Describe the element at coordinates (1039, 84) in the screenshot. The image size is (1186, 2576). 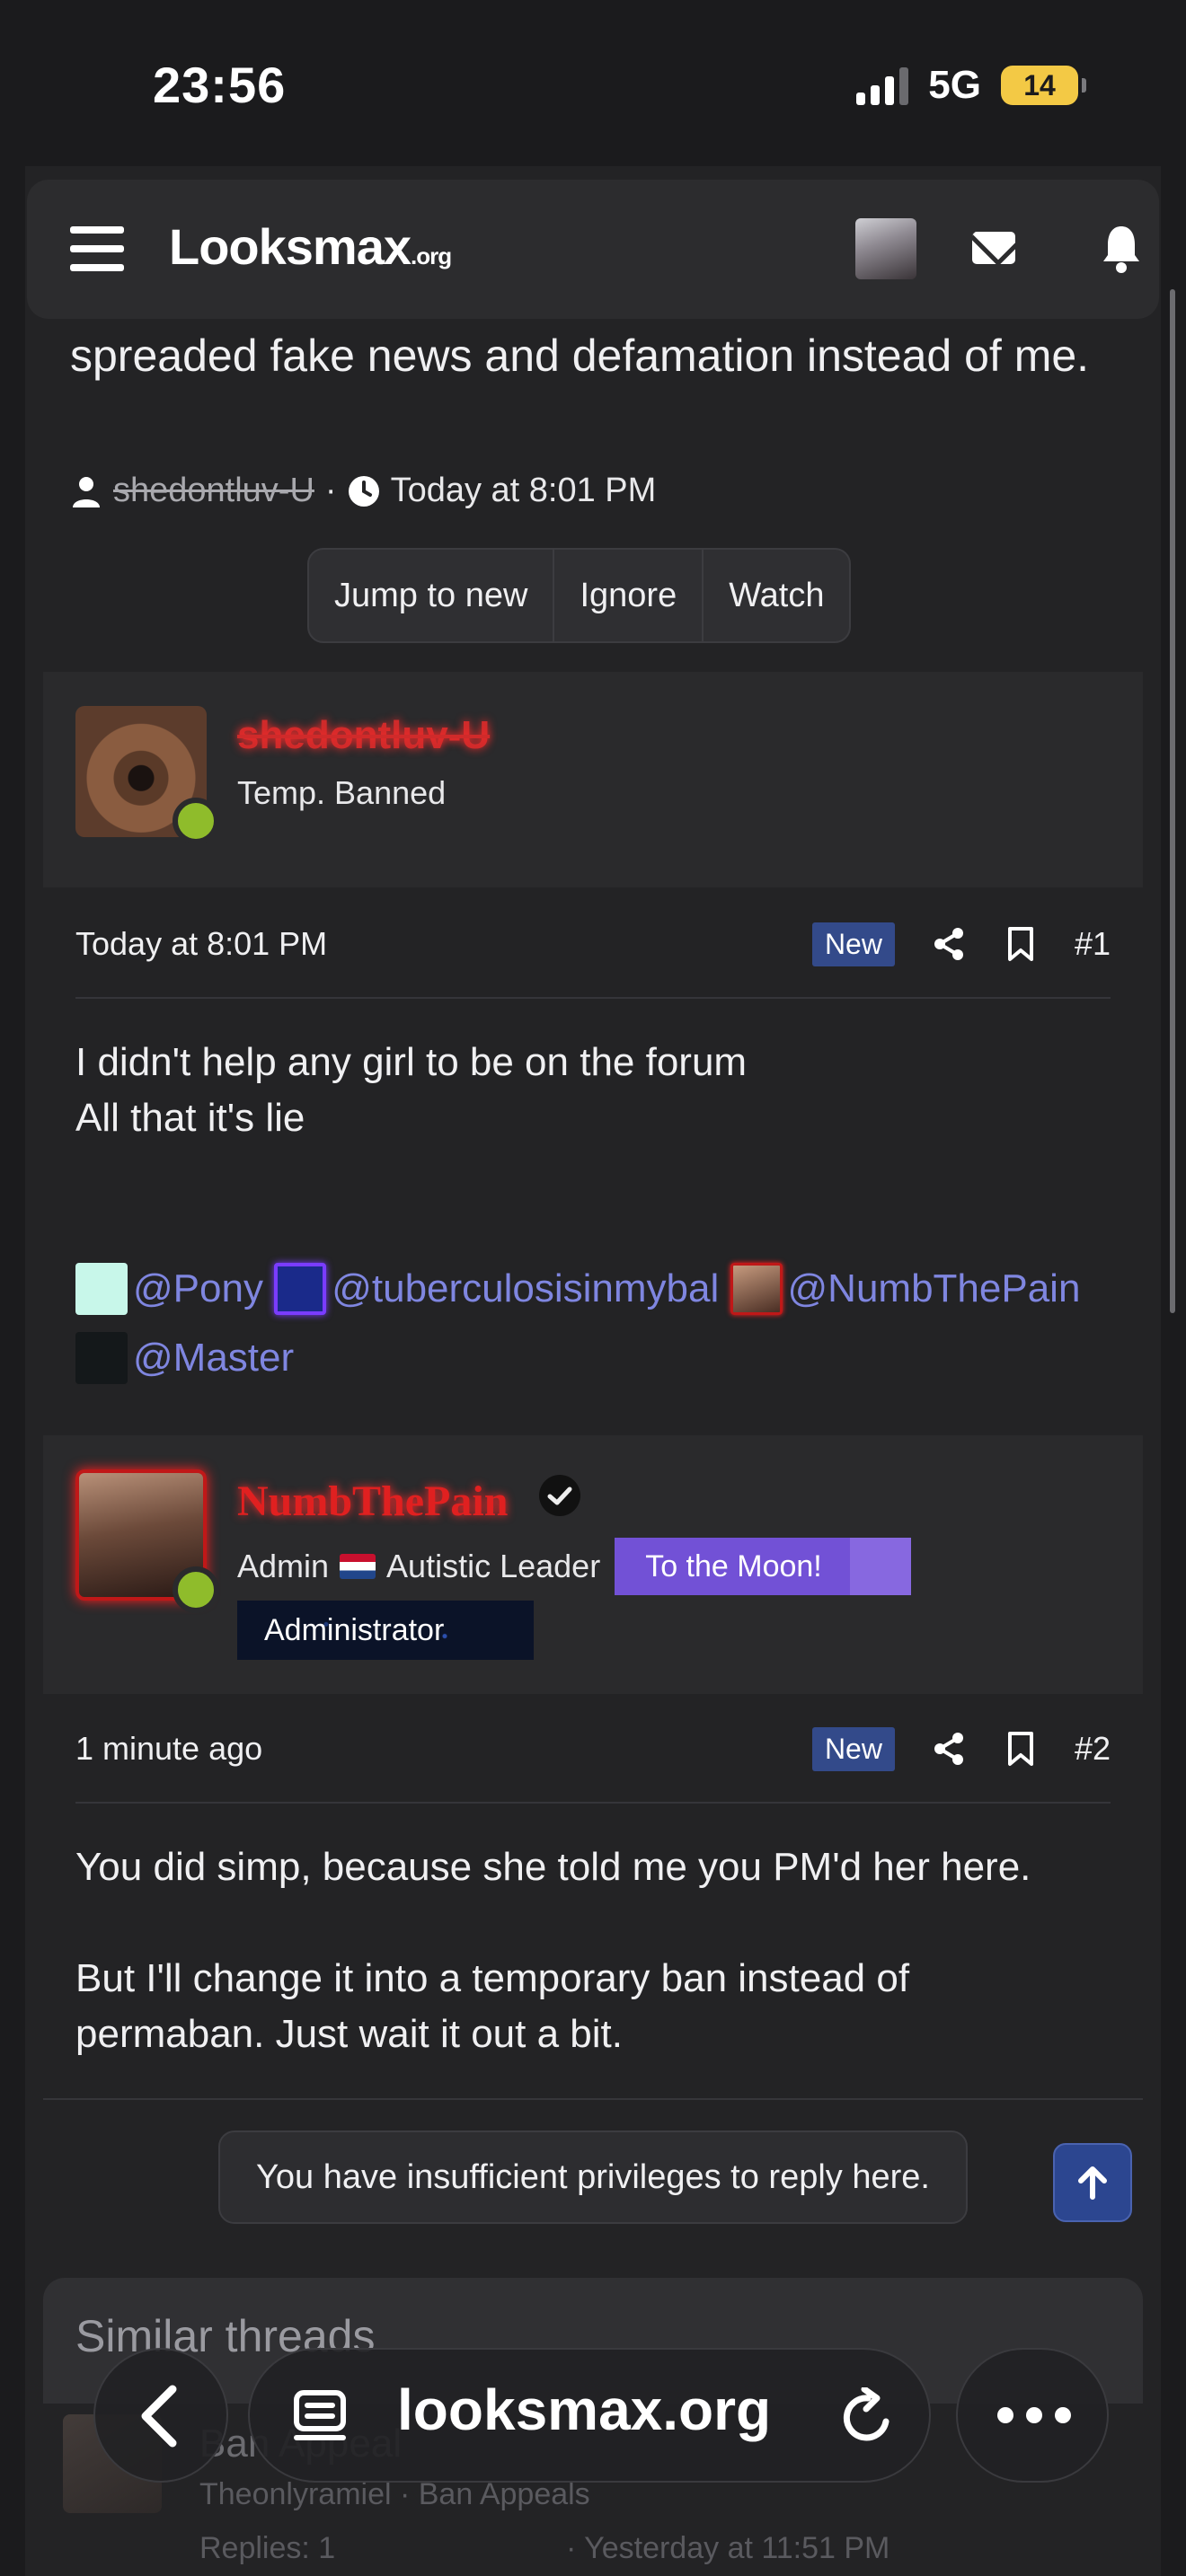
I see `battery-level: 14` at that location.